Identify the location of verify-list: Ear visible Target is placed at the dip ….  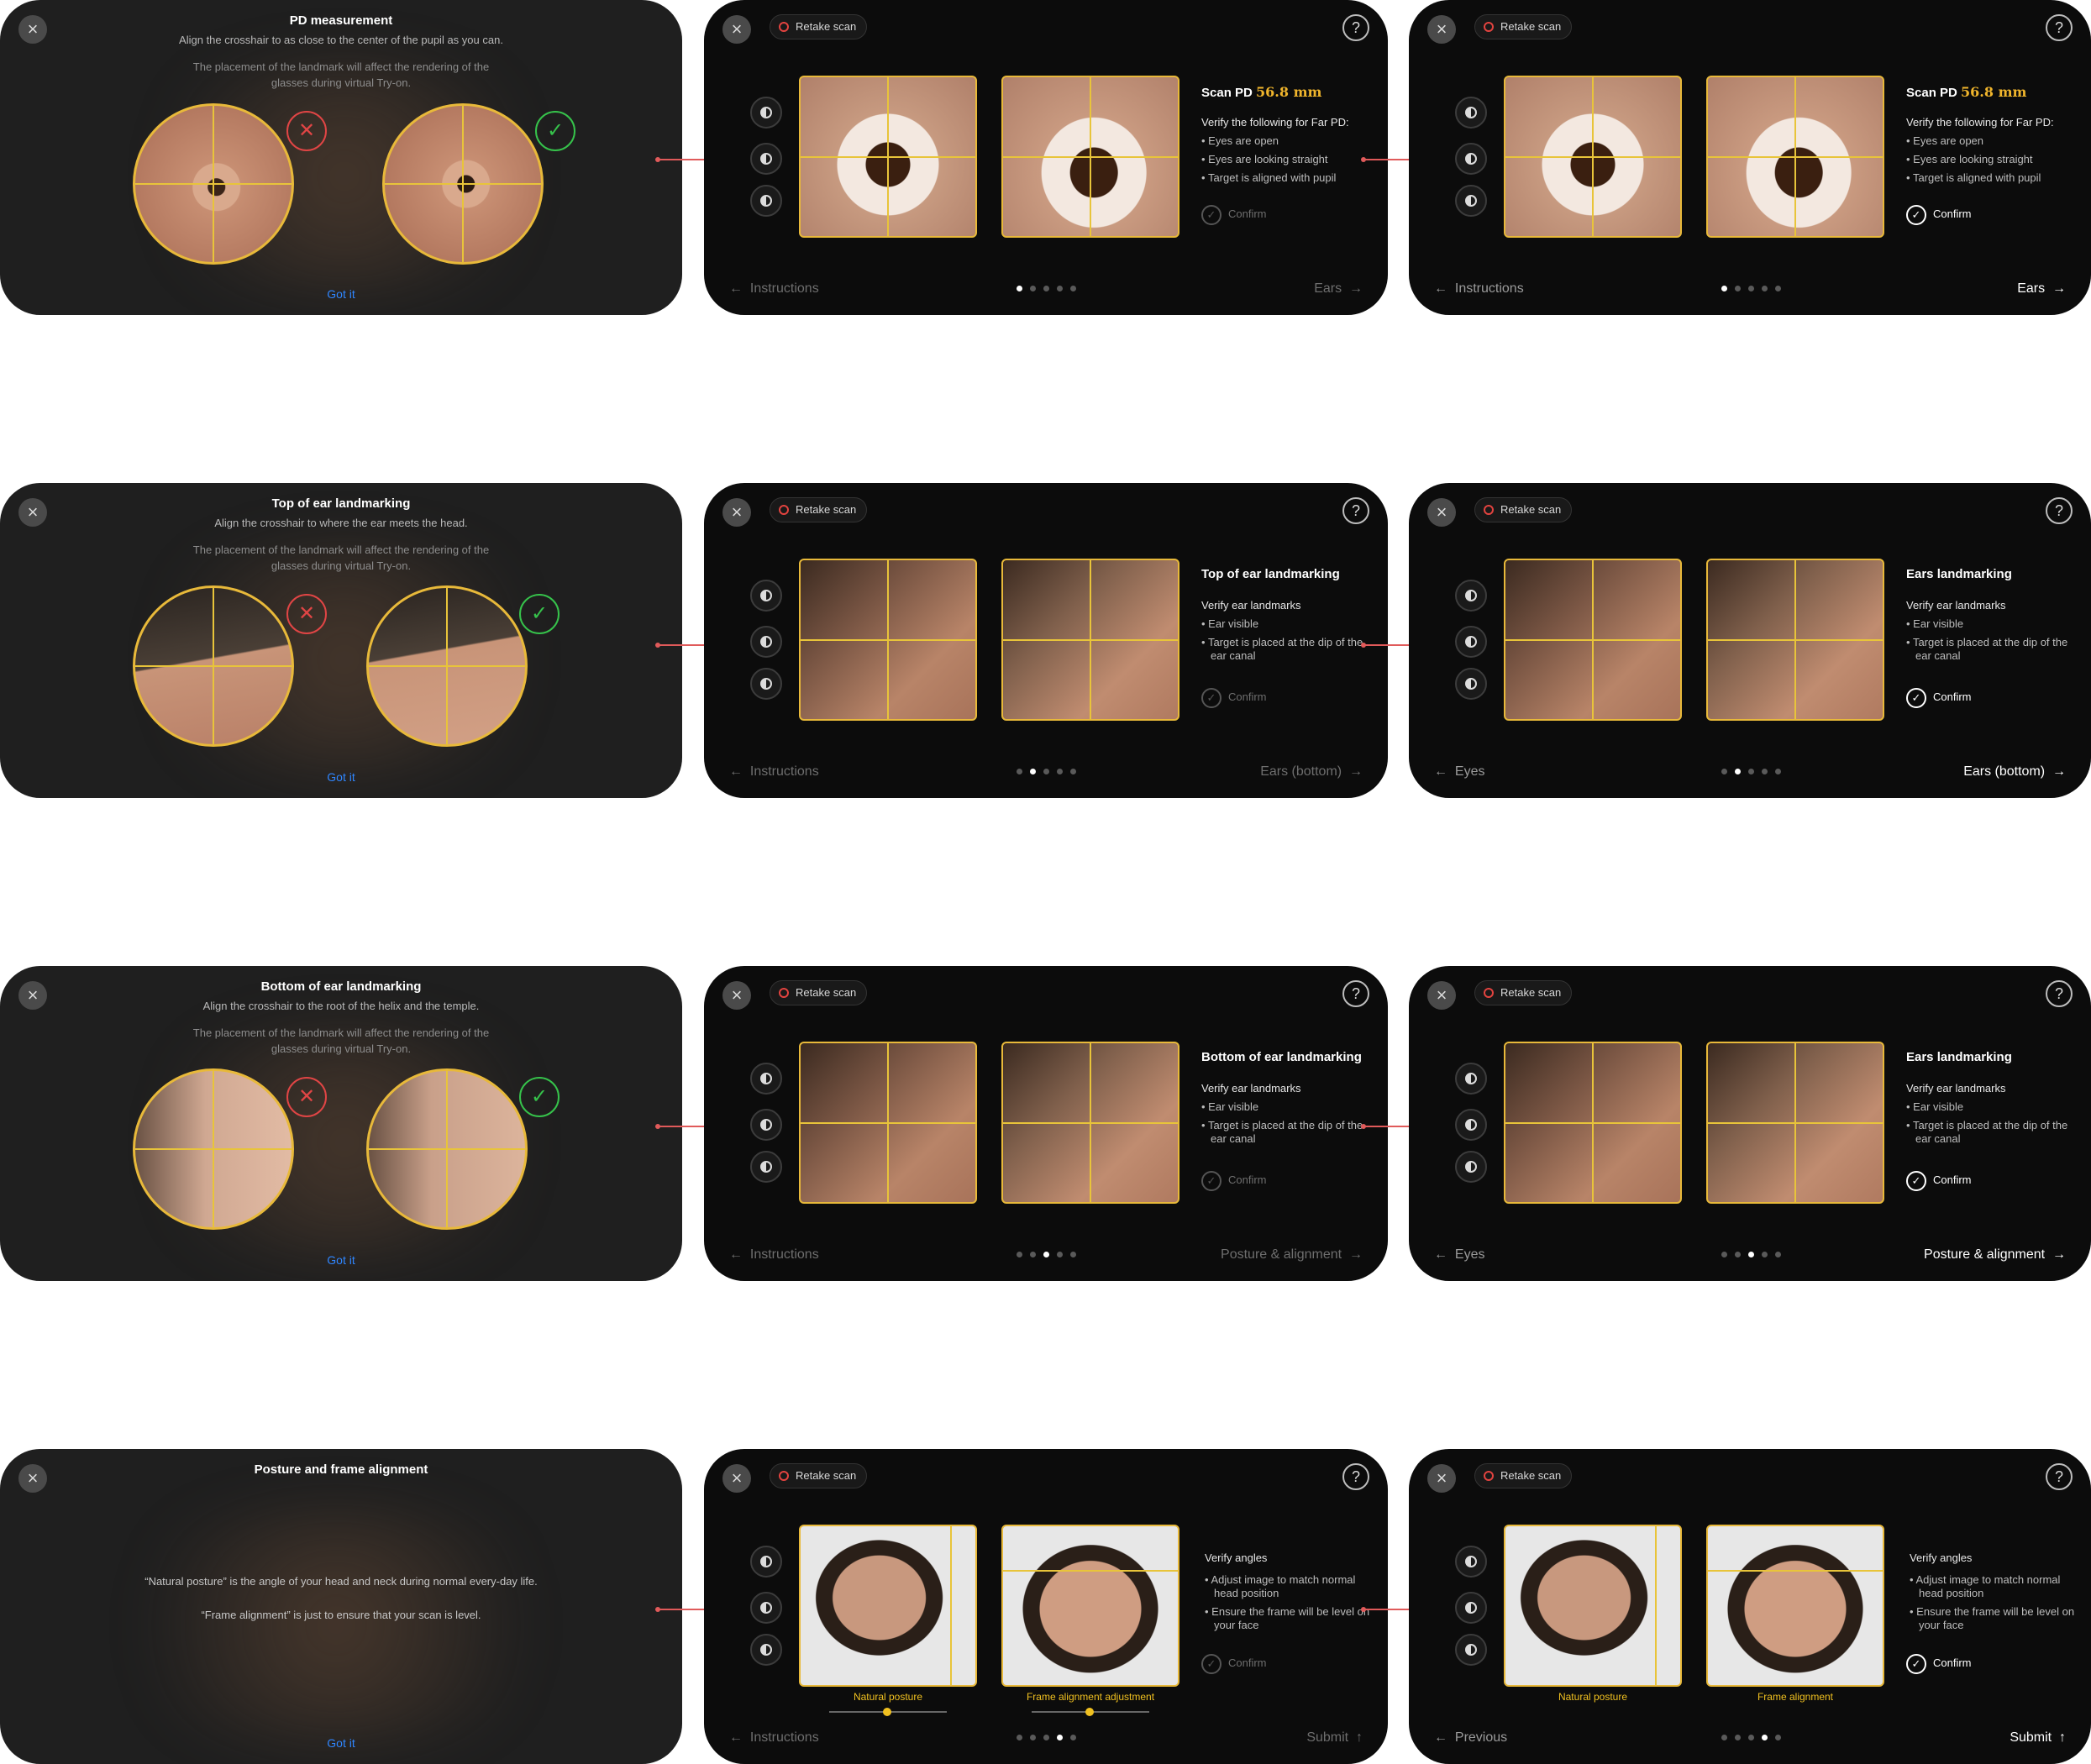
(1990, 642).